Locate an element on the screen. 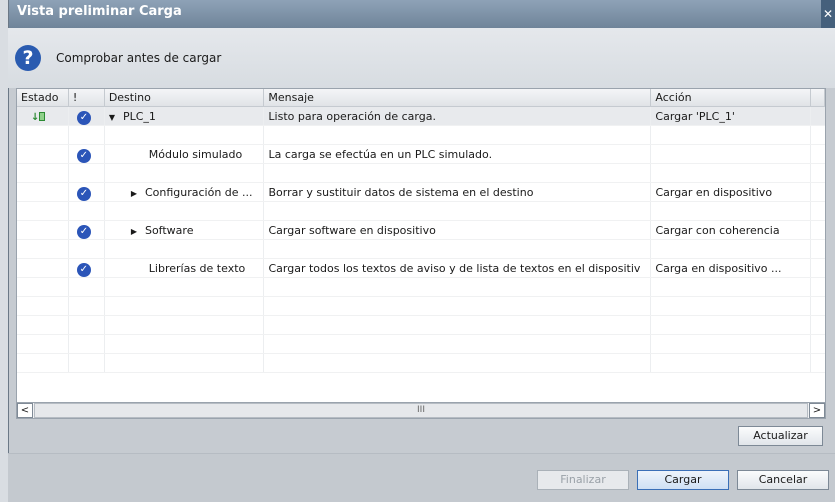 The height and width of the screenshot is (502, 835). finalizar-button: Finalizar is located at coordinates (583, 480).